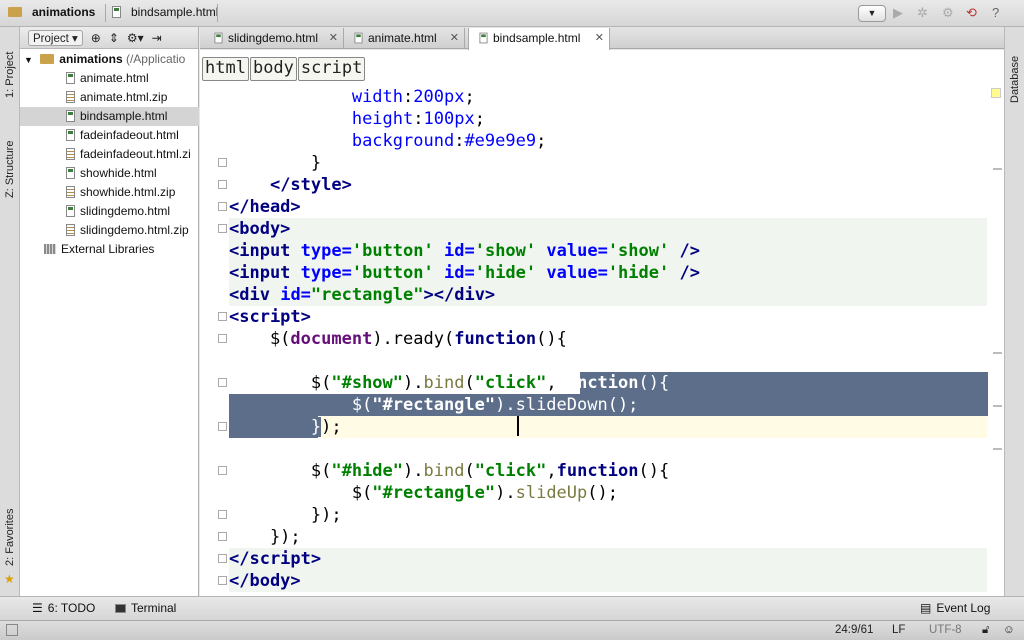  I want to click on script-block-background, so click(608, 570).